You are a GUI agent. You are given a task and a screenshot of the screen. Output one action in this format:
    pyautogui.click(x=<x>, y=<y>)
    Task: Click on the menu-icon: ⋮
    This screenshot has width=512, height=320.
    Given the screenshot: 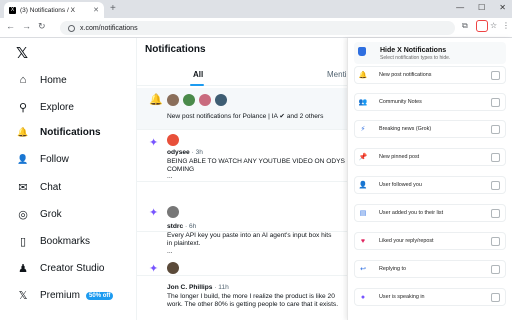 What is the action you would take?
    pyautogui.click(x=506, y=25)
    